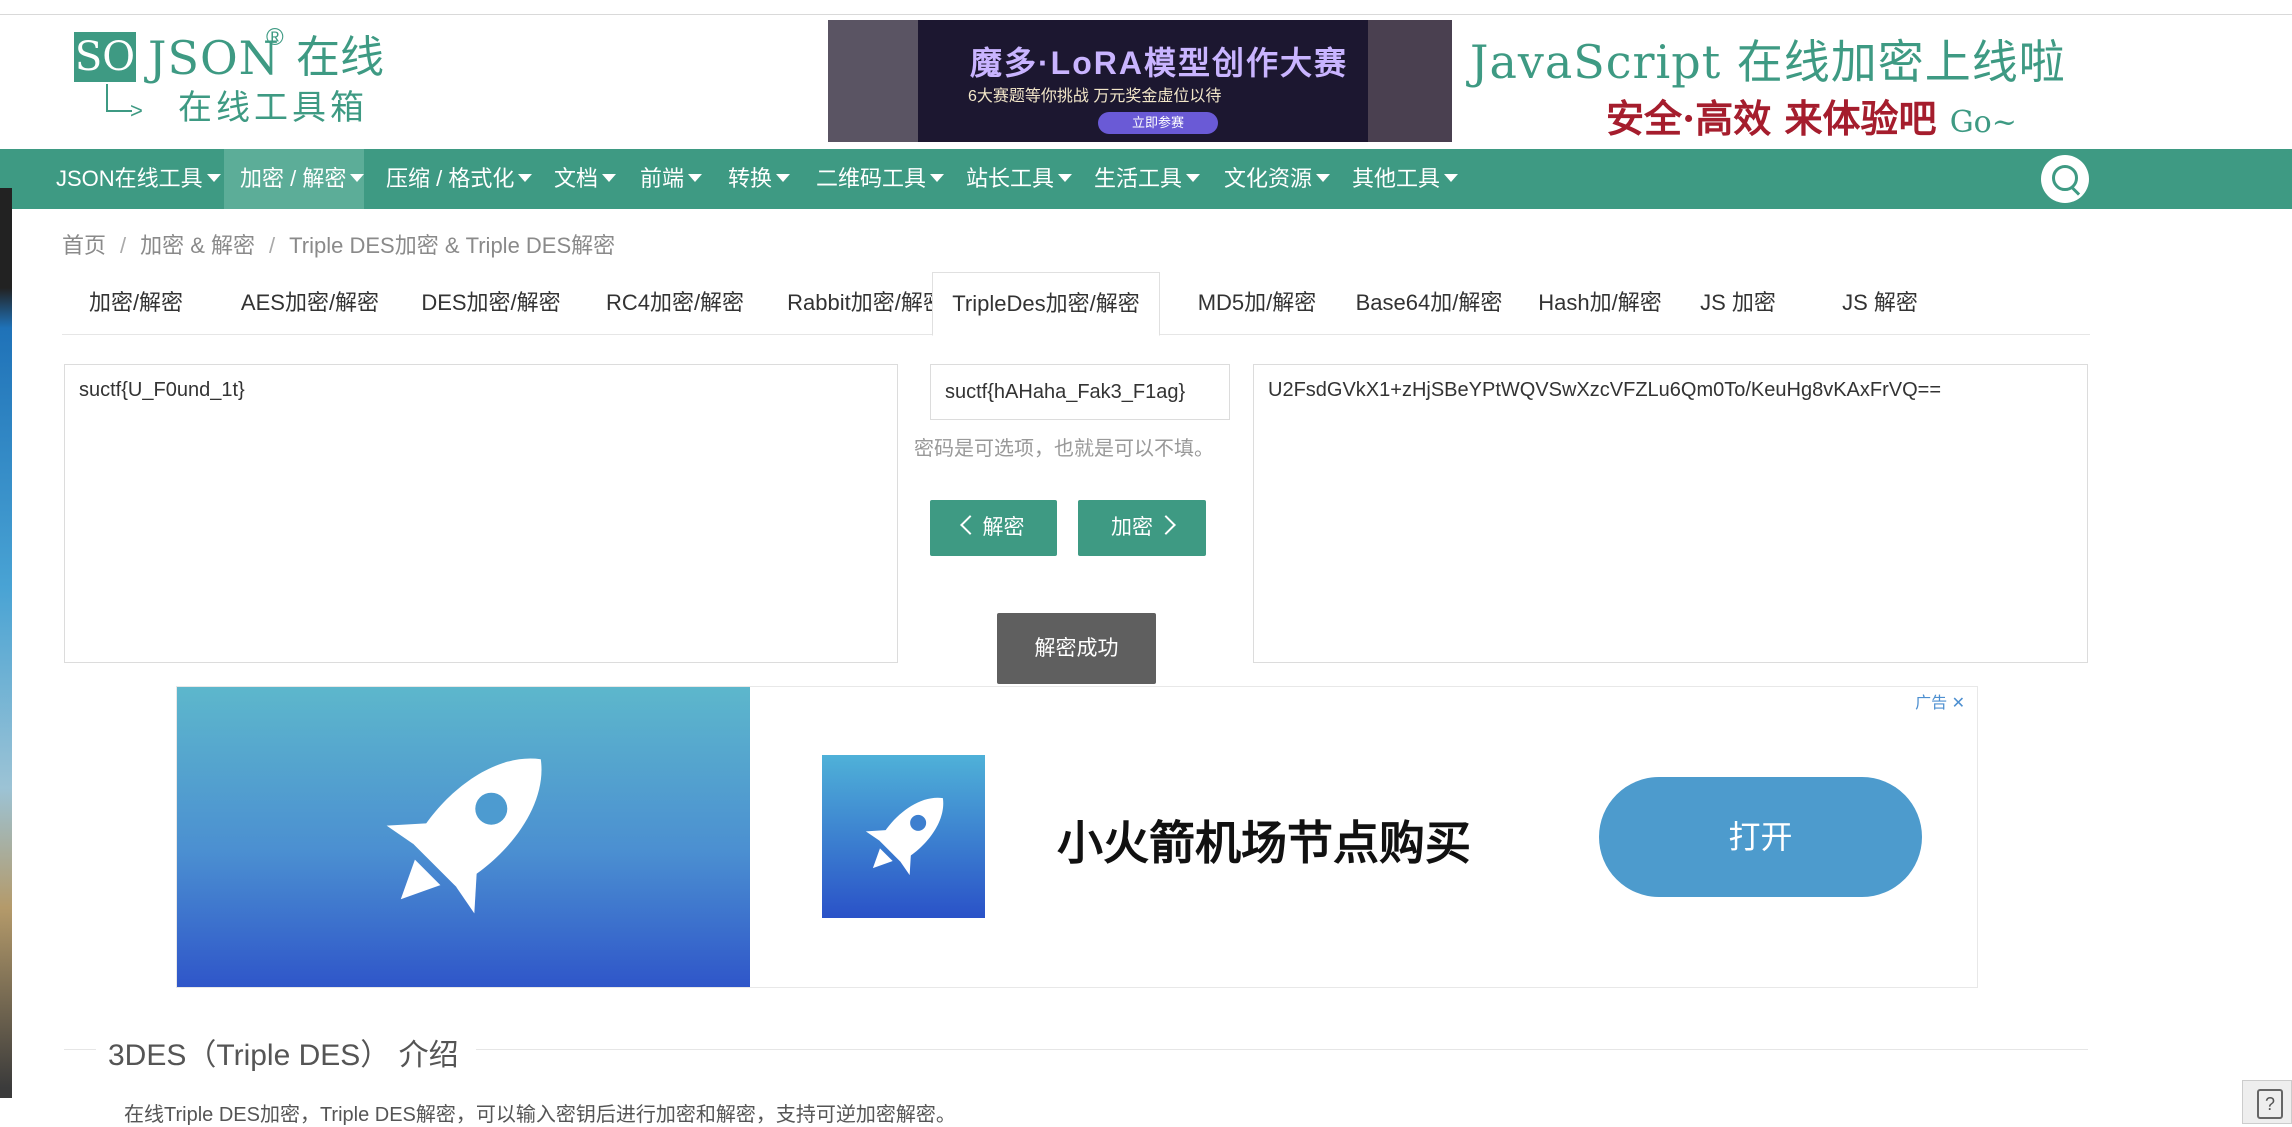 The image size is (2292, 1127). I want to click on encrypt-button: 加密, so click(1142, 528).